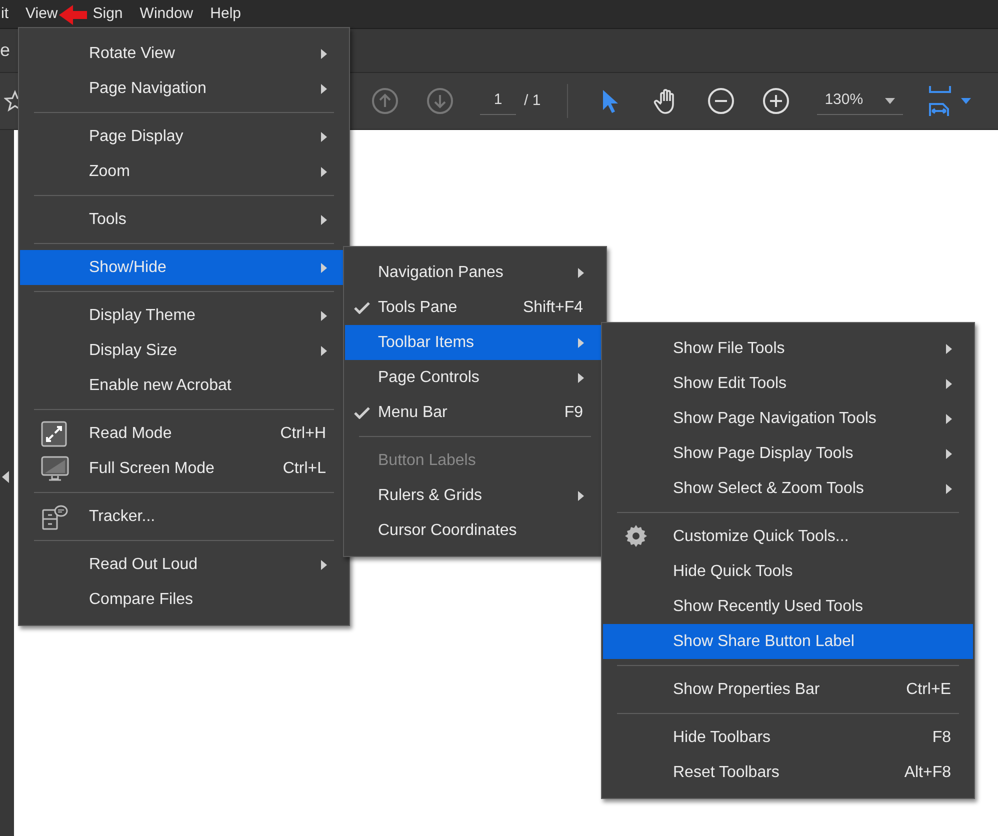 This screenshot has width=998, height=836. What do you see at coordinates (859, 101) in the screenshot?
I see `zoom-dropdown: 130%` at bounding box center [859, 101].